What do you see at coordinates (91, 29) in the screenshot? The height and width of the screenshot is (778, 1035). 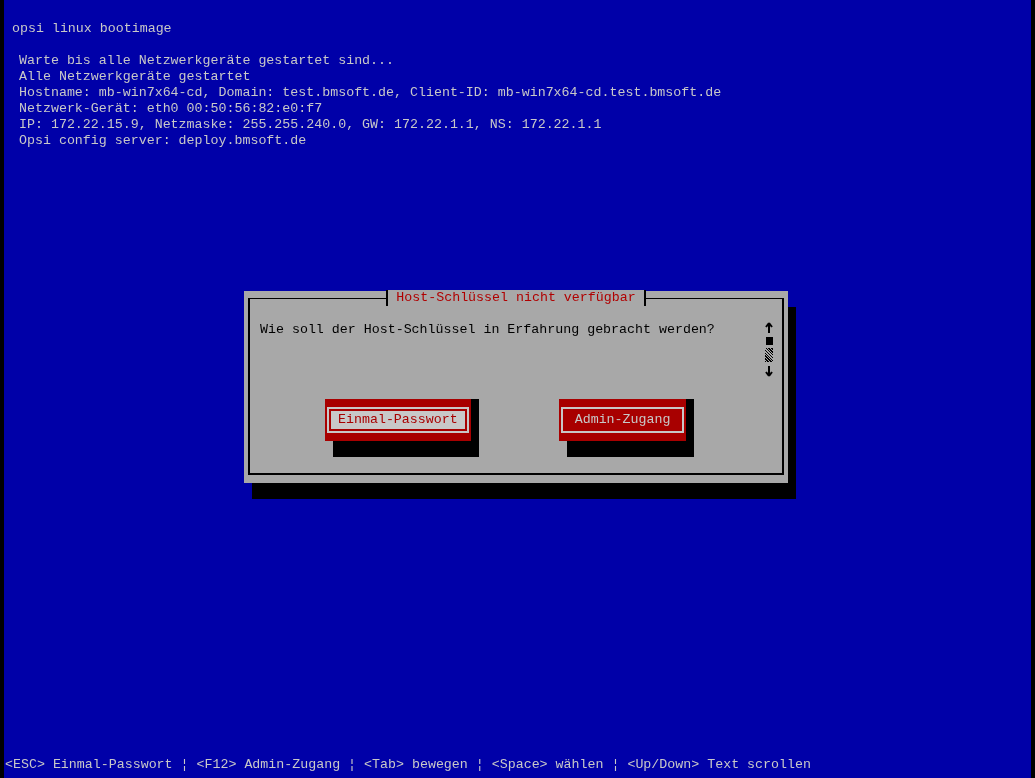 I see `screen-title: opsi linux bootimage` at bounding box center [91, 29].